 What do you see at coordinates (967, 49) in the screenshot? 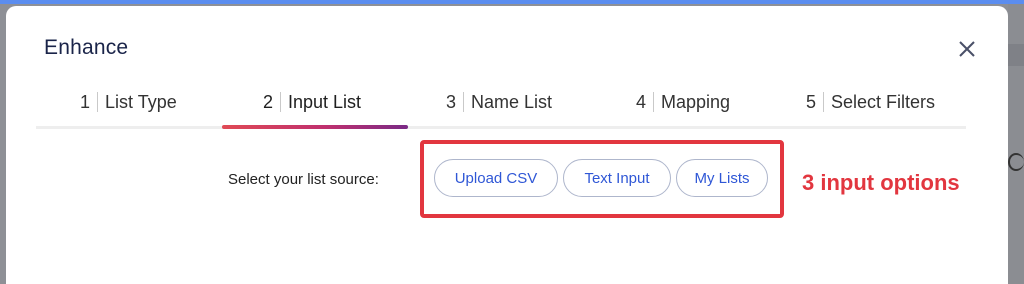
I see `close-icon` at bounding box center [967, 49].